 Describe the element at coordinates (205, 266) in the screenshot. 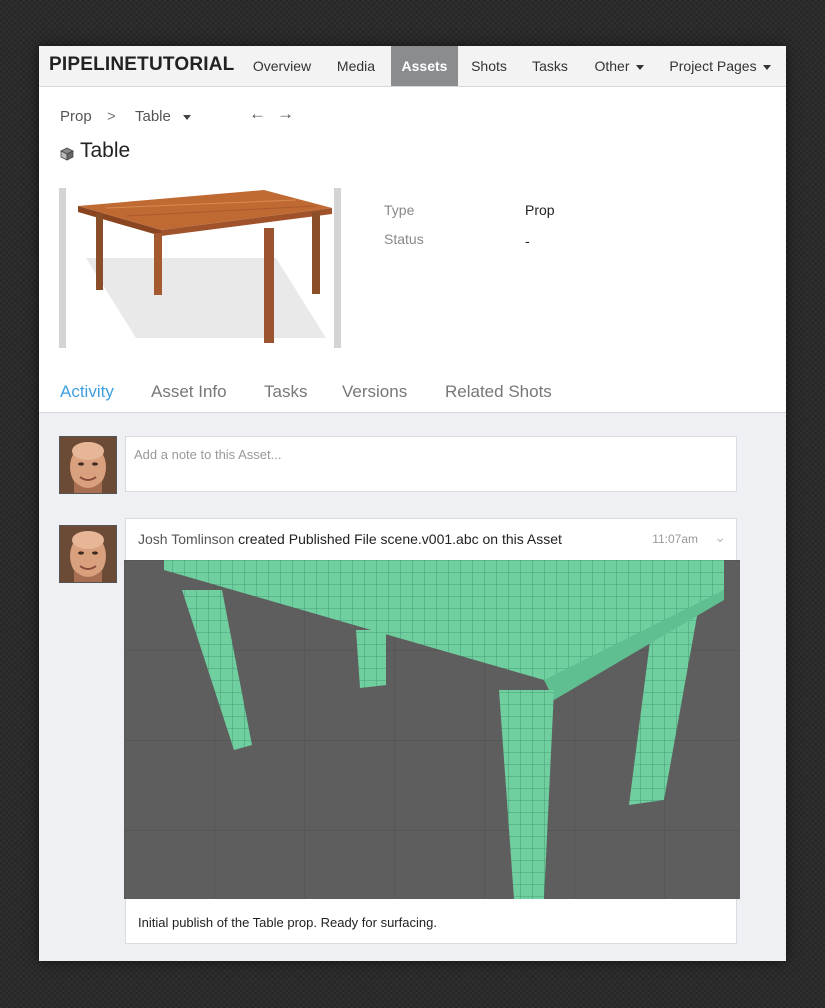

I see `table-thumbnail-image` at that location.